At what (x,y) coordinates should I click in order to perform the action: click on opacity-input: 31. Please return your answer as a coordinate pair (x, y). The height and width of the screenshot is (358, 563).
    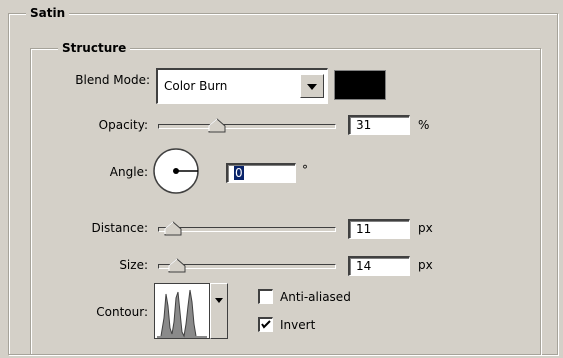
    Looking at the image, I should click on (379, 125).